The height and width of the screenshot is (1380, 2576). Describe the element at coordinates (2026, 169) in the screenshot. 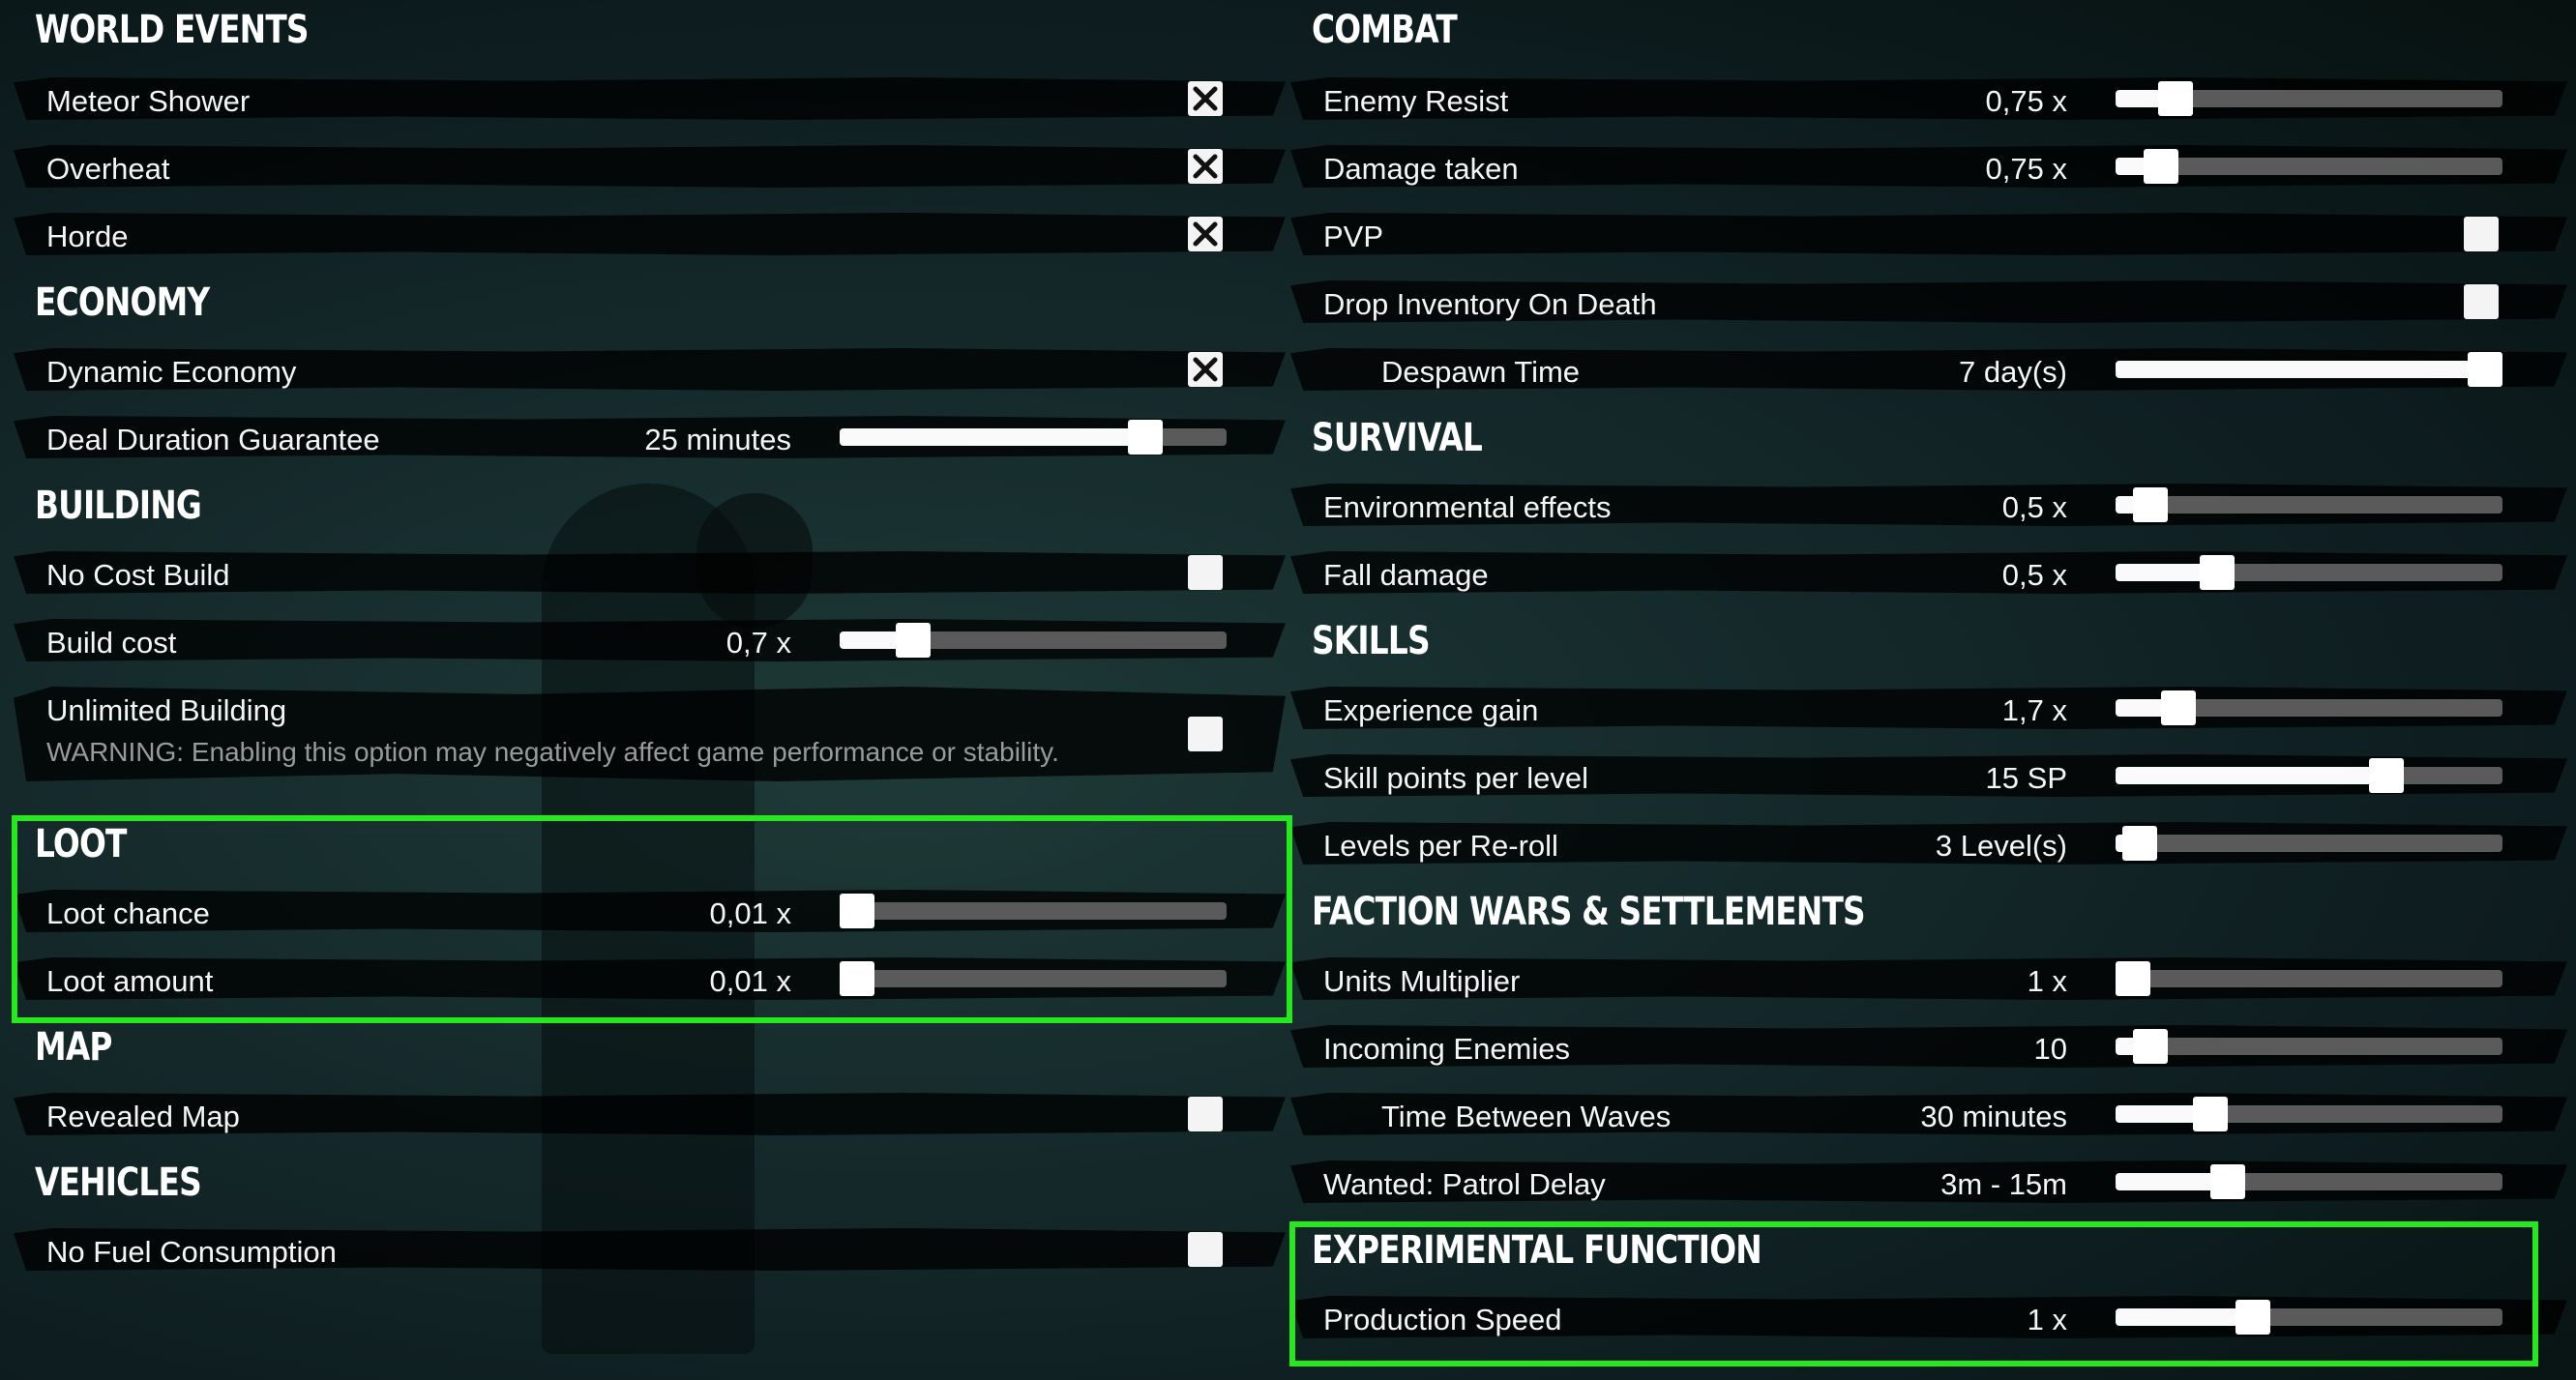

I see `damage-taken-value: 0,75 x` at that location.